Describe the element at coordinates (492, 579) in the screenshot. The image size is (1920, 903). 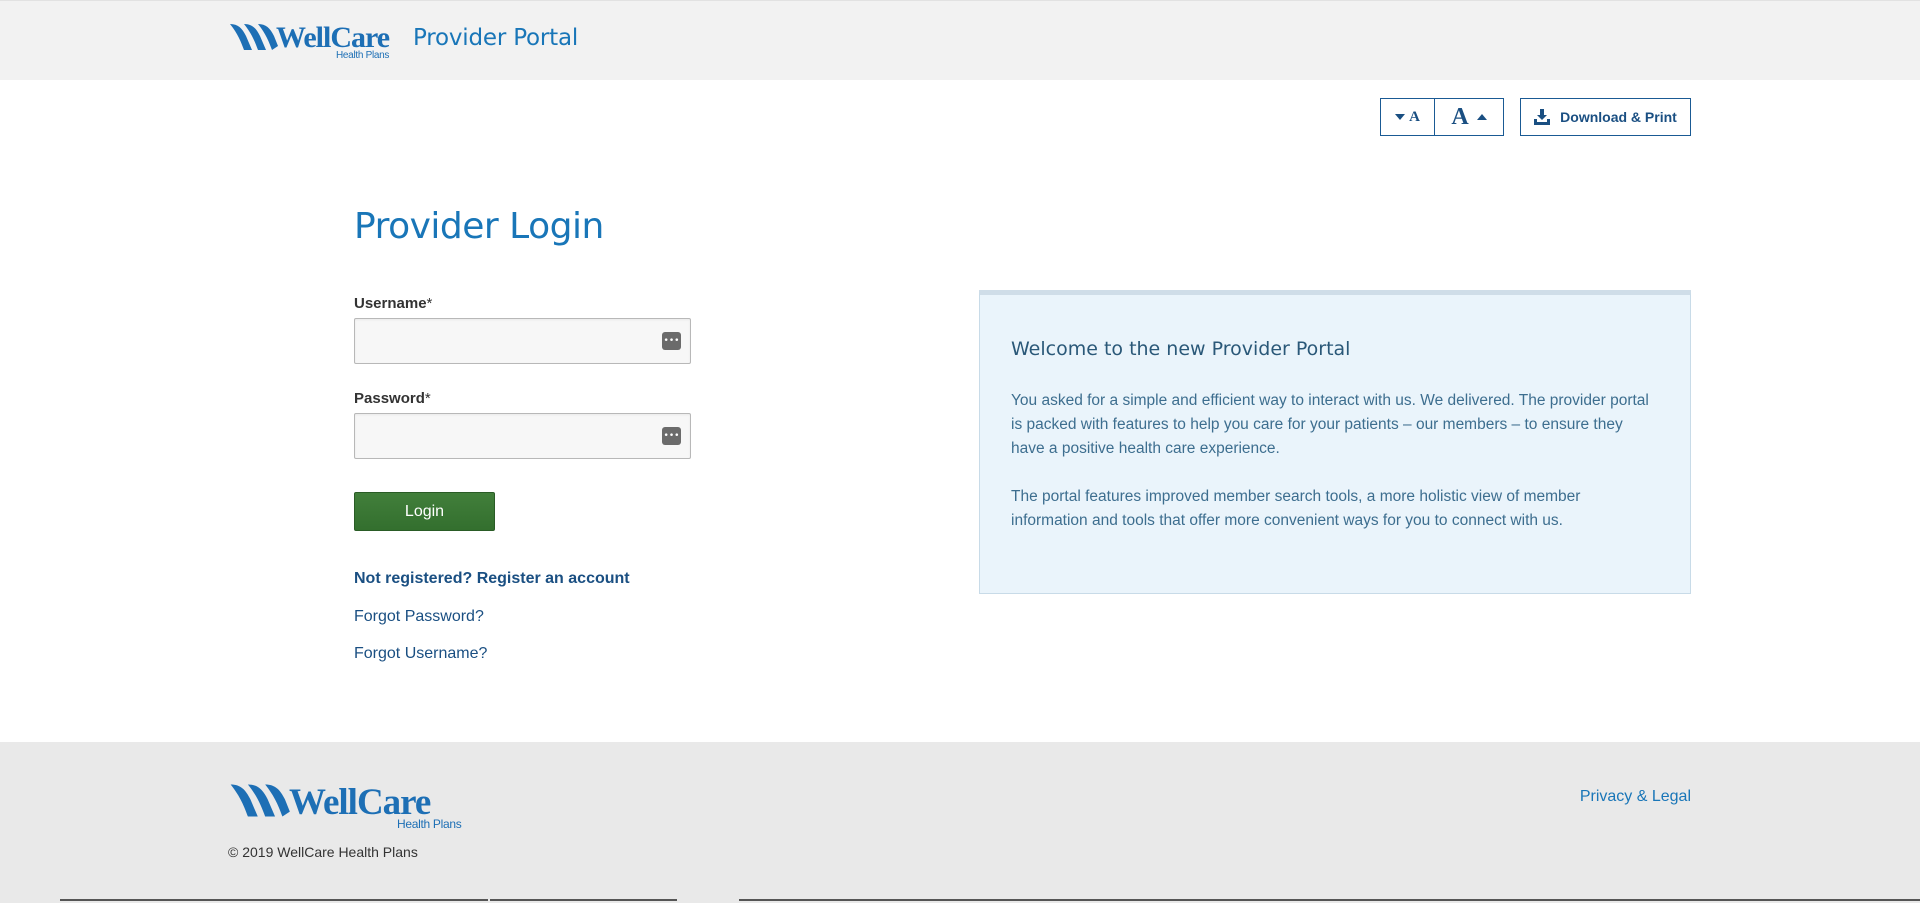
I see `register-account-link: Not registered? Register an account` at that location.